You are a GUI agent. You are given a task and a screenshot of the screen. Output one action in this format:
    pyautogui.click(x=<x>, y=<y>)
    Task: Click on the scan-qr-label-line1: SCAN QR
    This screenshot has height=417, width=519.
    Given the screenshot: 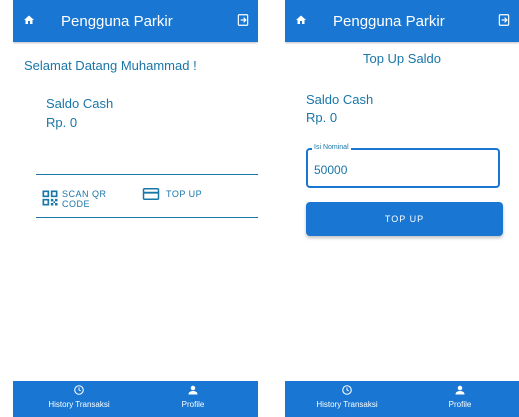 What is the action you would take?
    pyautogui.click(x=84, y=194)
    